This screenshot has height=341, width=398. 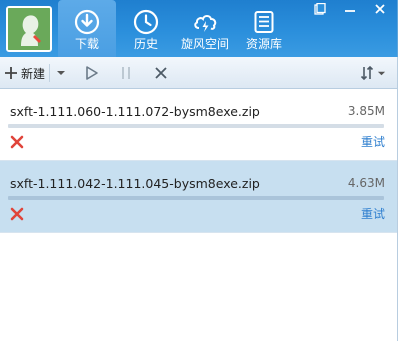 I want to click on sort-icon, so click(x=368, y=73).